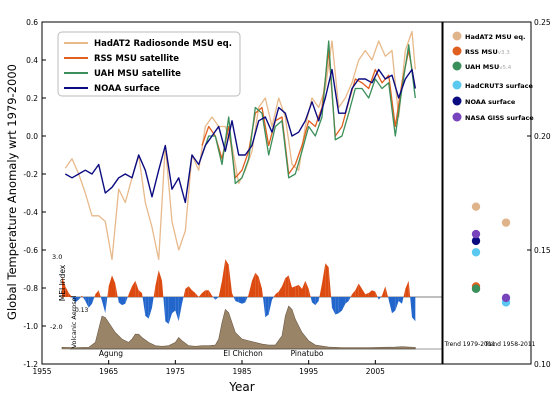 This screenshot has width=560, height=410. Describe the element at coordinates (127, 89) in the screenshot. I see `legend-label-noaa: NOAA surface` at that location.